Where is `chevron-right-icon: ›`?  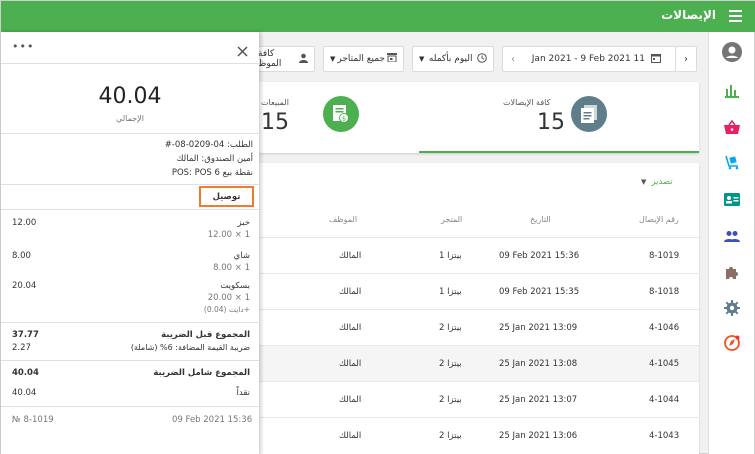
chevron-right-icon: › is located at coordinates (686, 59).